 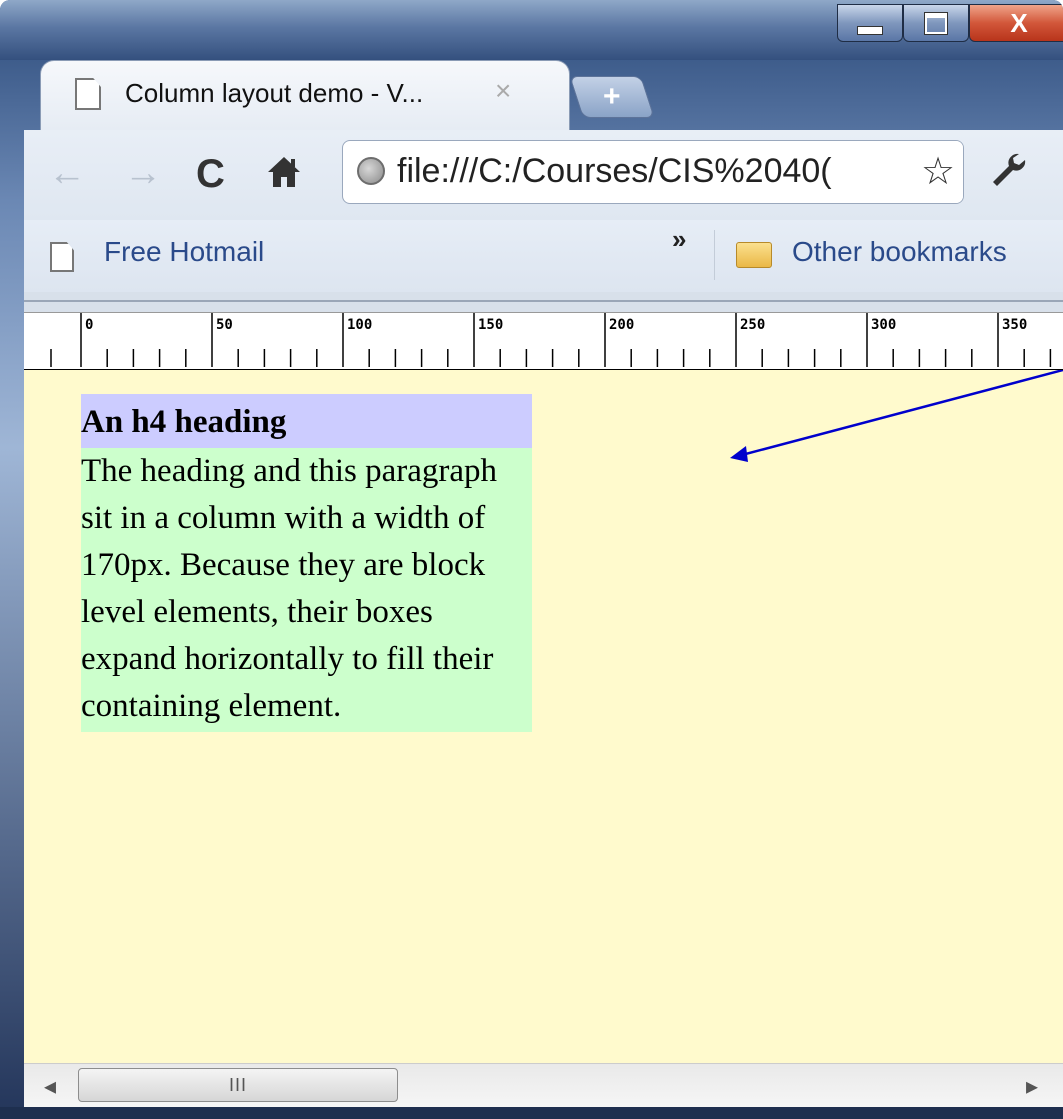 What do you see at coordinates (490, 325) in the screenshot?
I see `ruler-label: 150` at bounding box center [490, 325].